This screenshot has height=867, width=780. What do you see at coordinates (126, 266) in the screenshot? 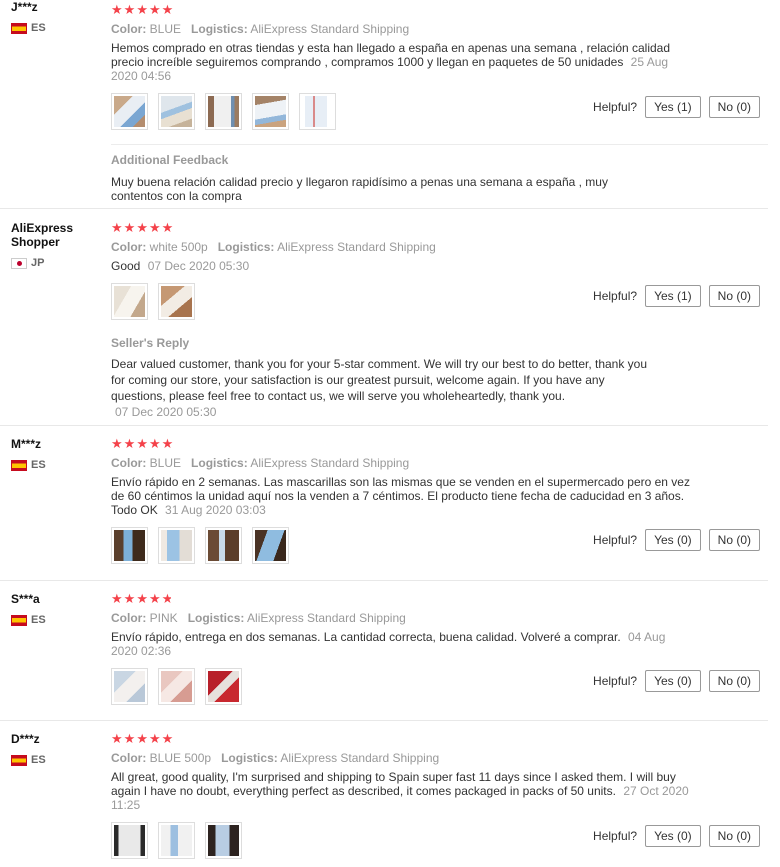
I see `review-body: Good` at bounding box center [126, 266].